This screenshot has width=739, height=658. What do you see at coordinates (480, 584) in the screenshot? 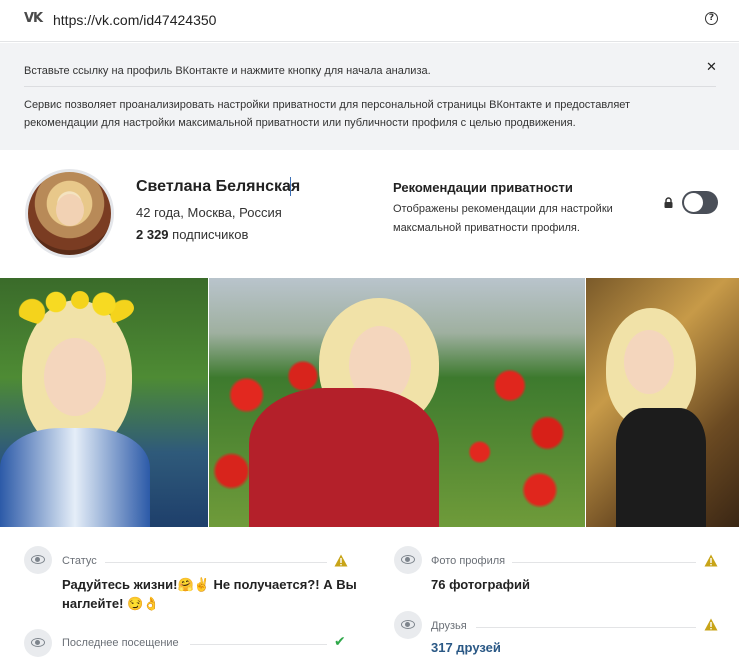
I see `photos-value: 76 фотографий` at bounding box center [480, 584].